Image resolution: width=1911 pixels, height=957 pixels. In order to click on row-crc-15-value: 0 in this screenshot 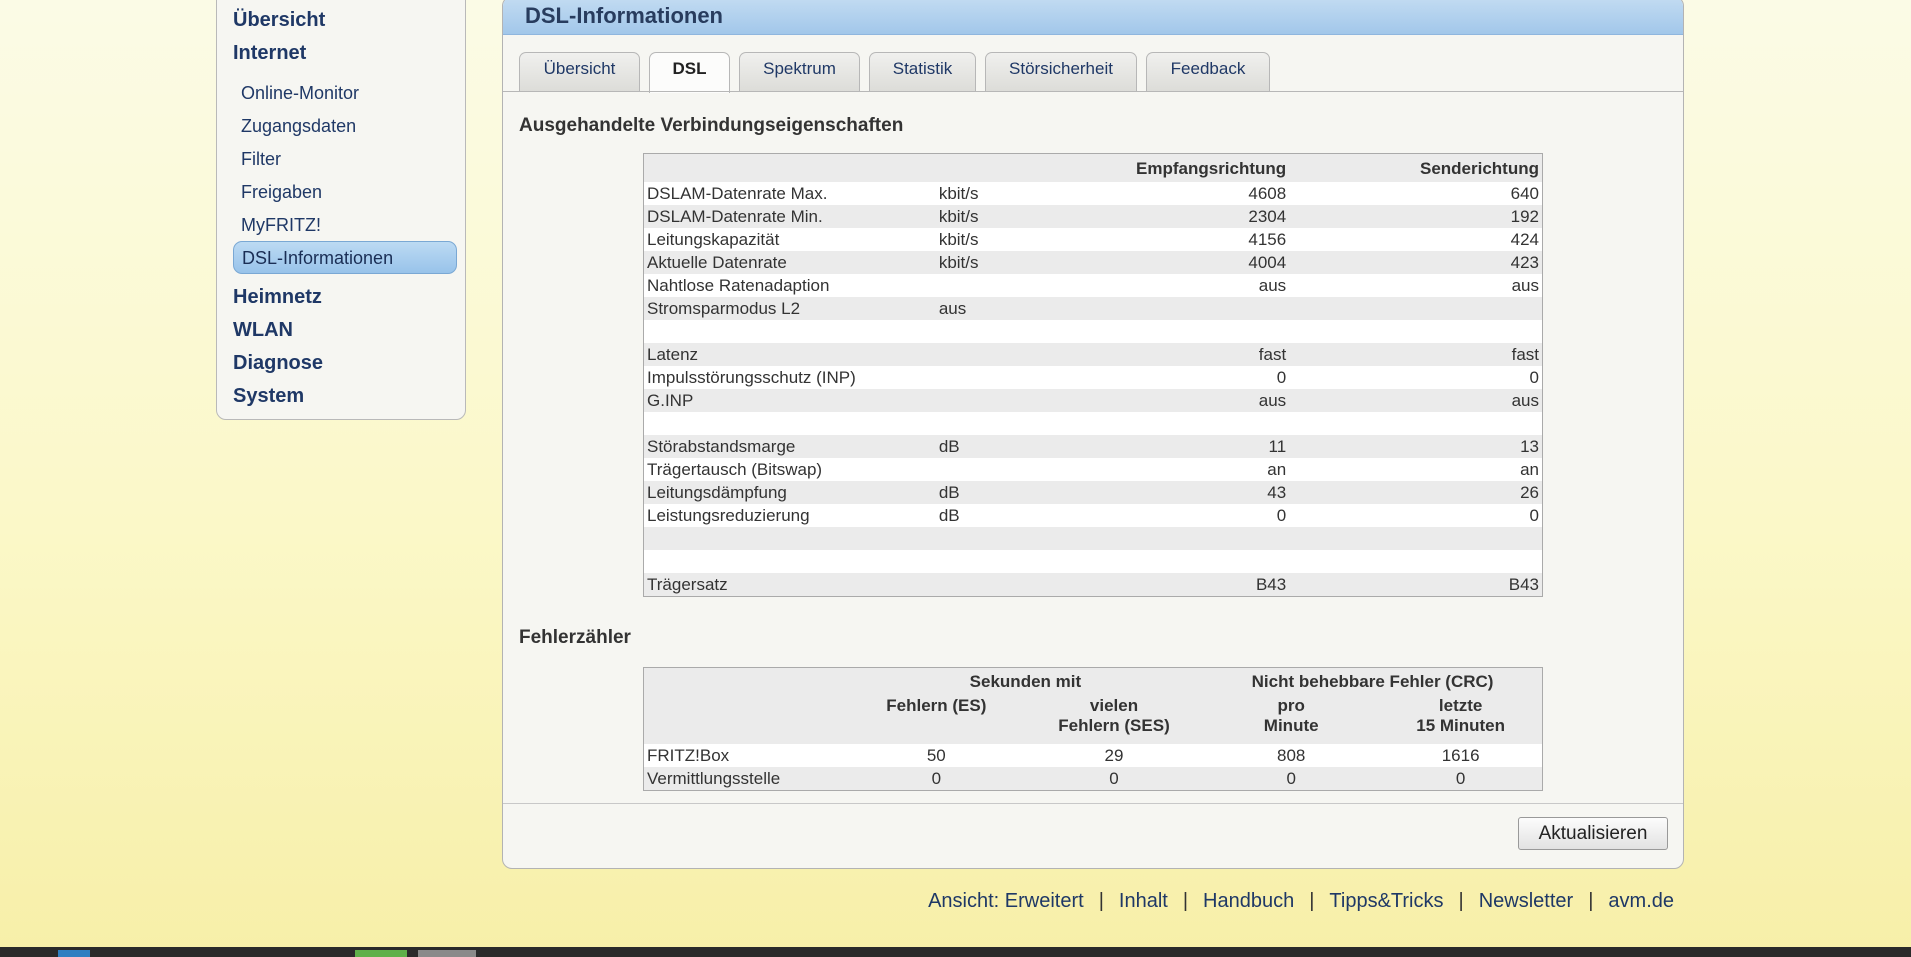, I will do `click(1460, 778)`.